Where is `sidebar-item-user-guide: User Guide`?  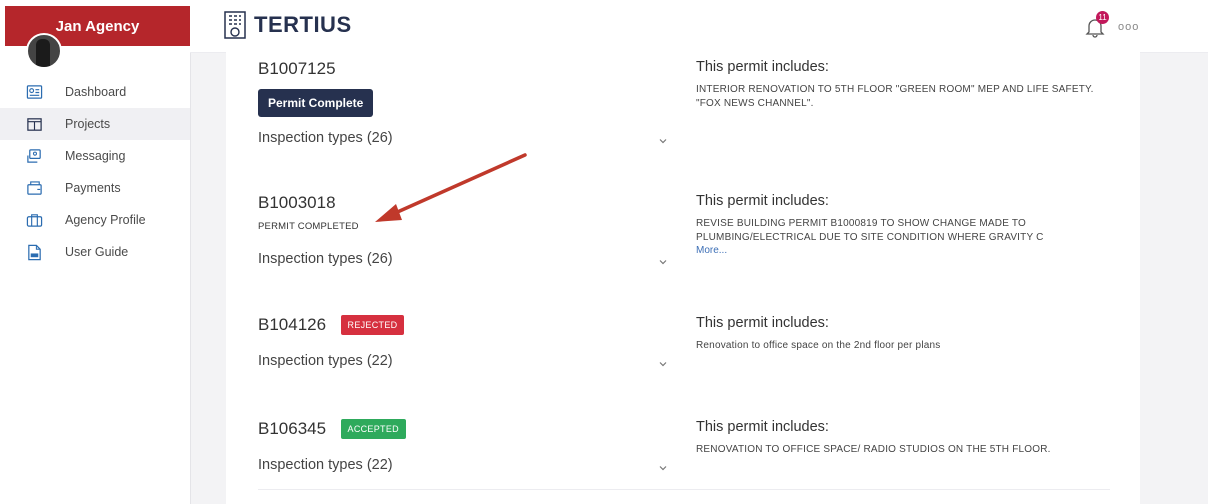 sidebar-item-user-guide: User Guide is located at coordinates (95, 252).